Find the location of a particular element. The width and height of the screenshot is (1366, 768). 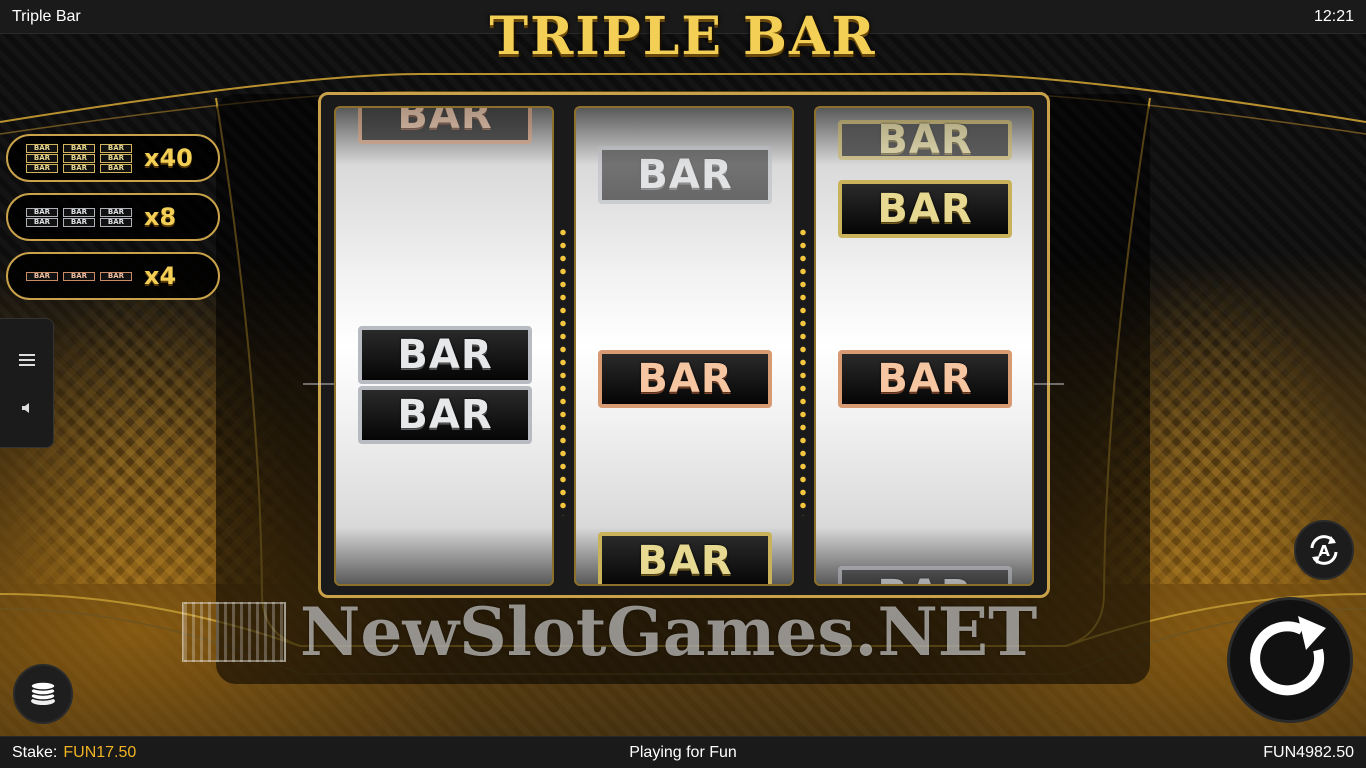

reel-2: BAR BAR BAR BAR is located at coordinates (684, 346).